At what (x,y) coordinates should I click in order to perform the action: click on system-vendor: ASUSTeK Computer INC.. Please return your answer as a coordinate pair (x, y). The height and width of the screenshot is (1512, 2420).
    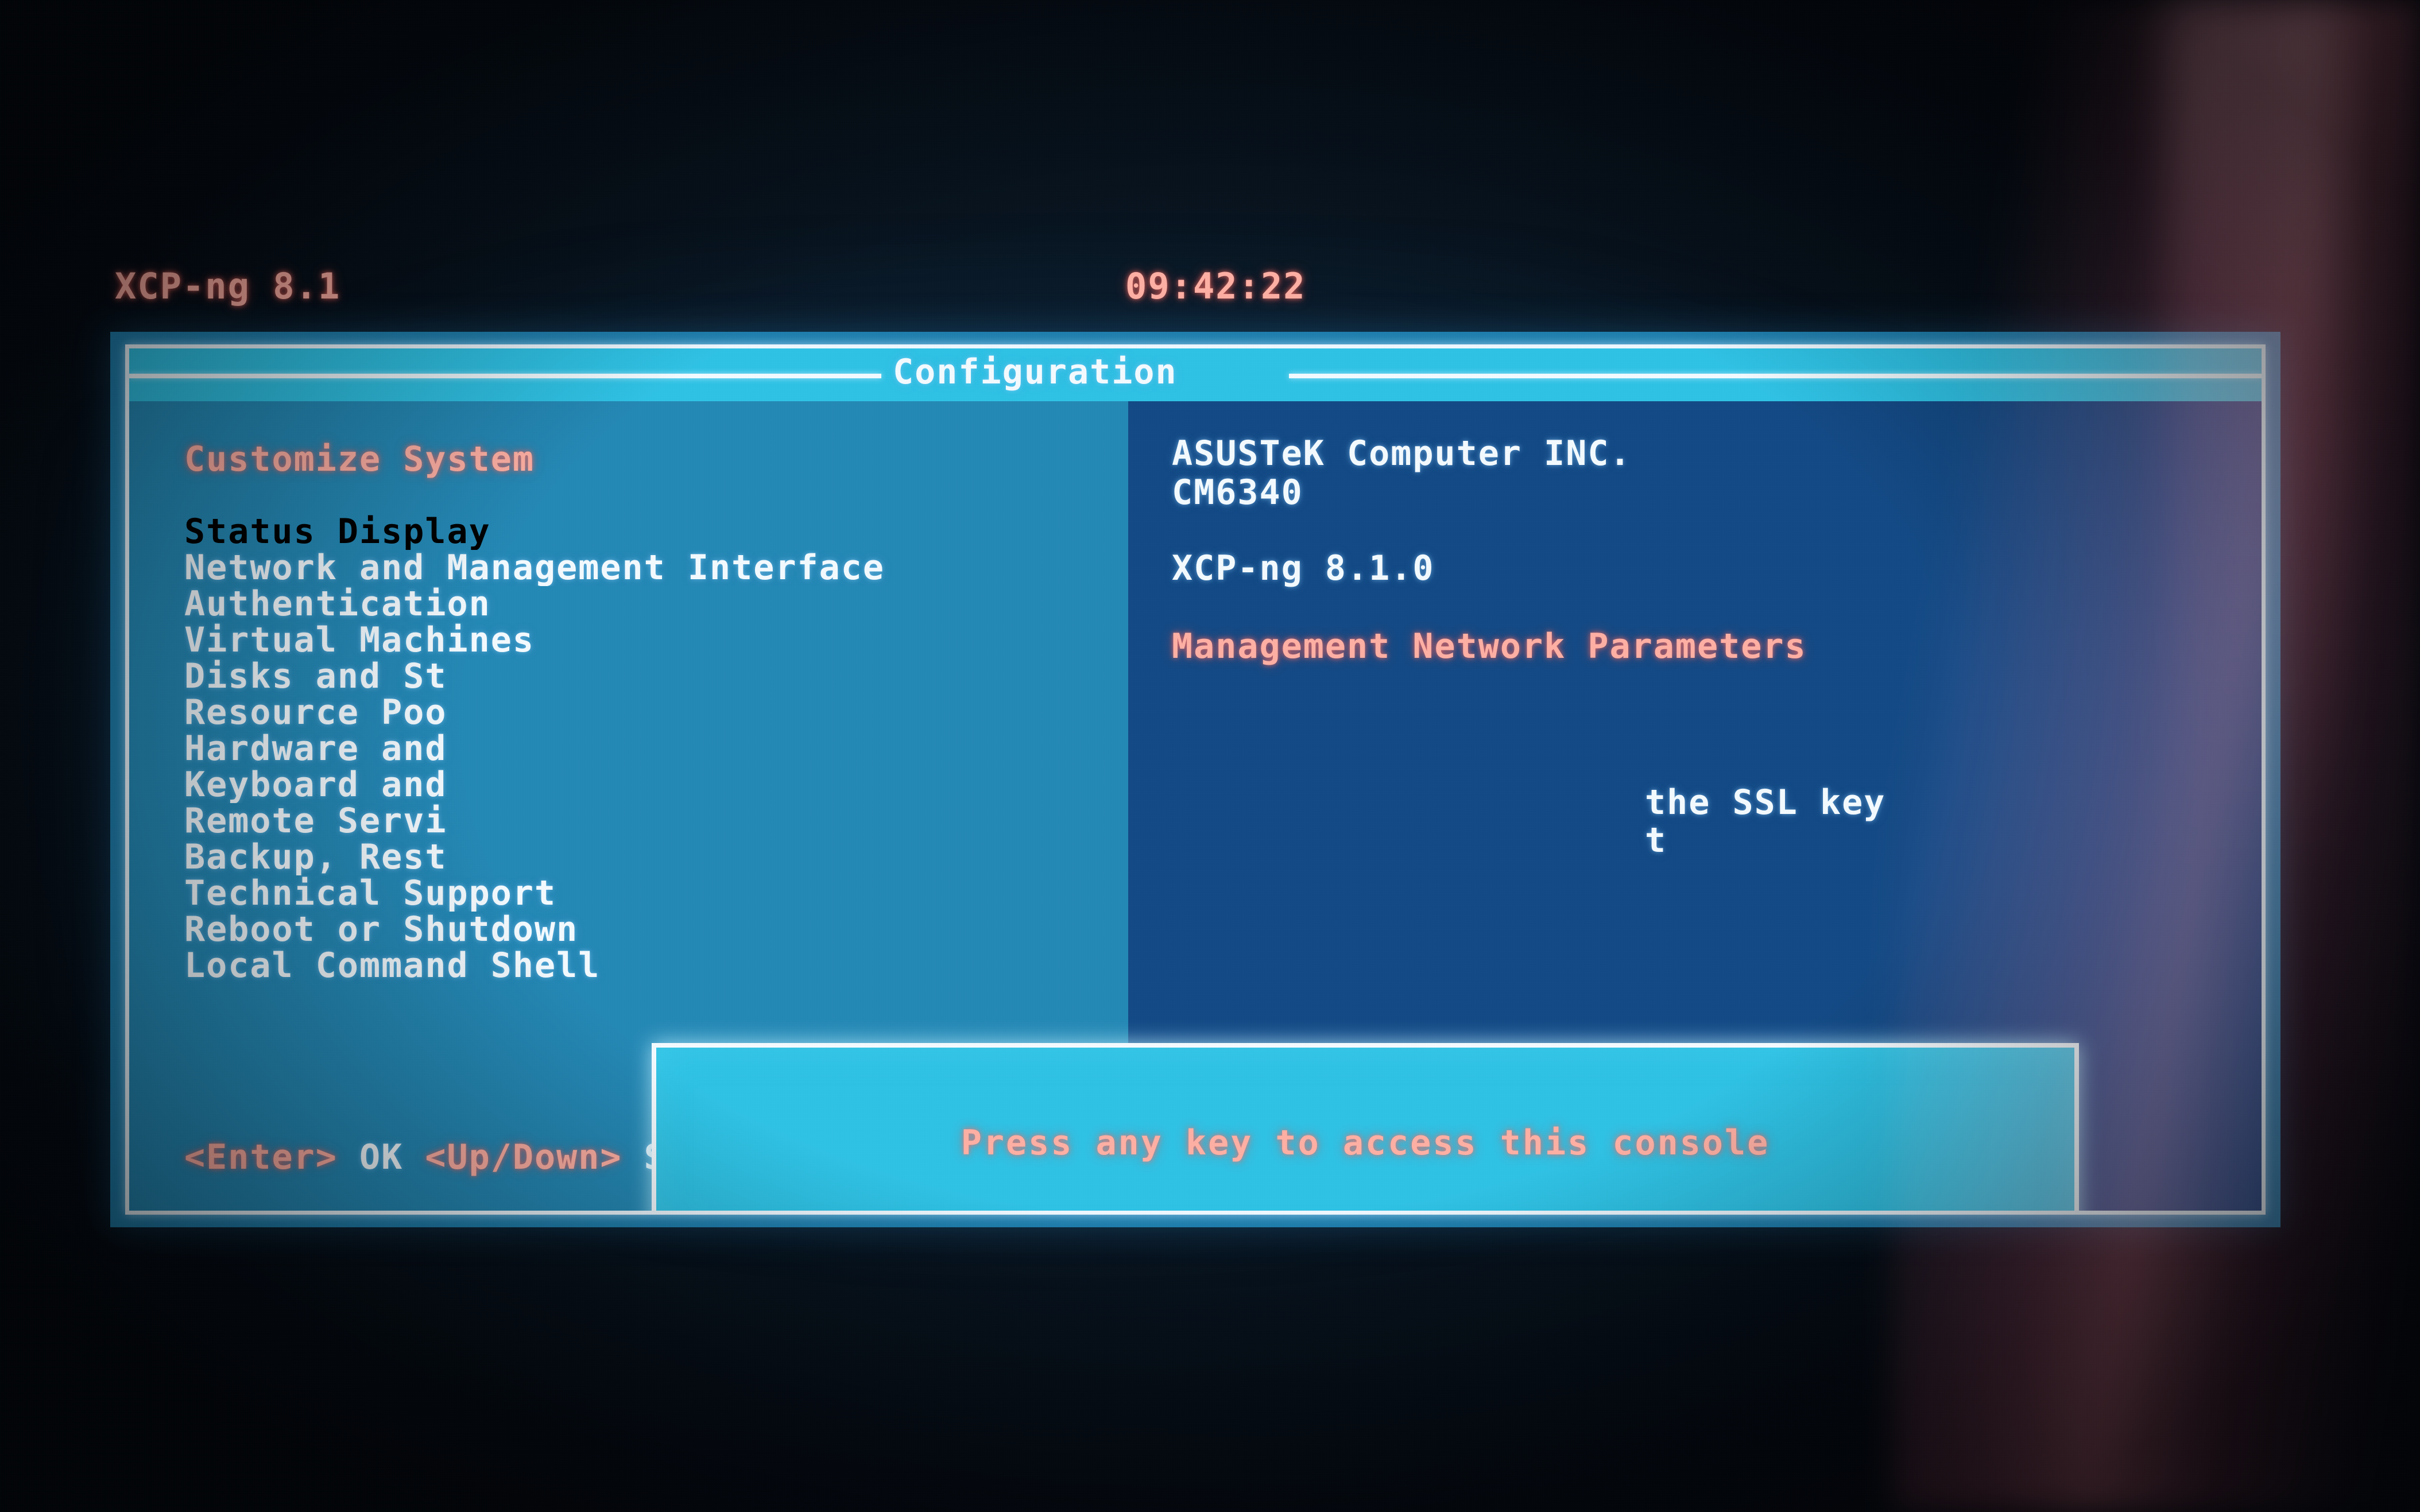
    Looking at the image, I should click on (1402, 453).